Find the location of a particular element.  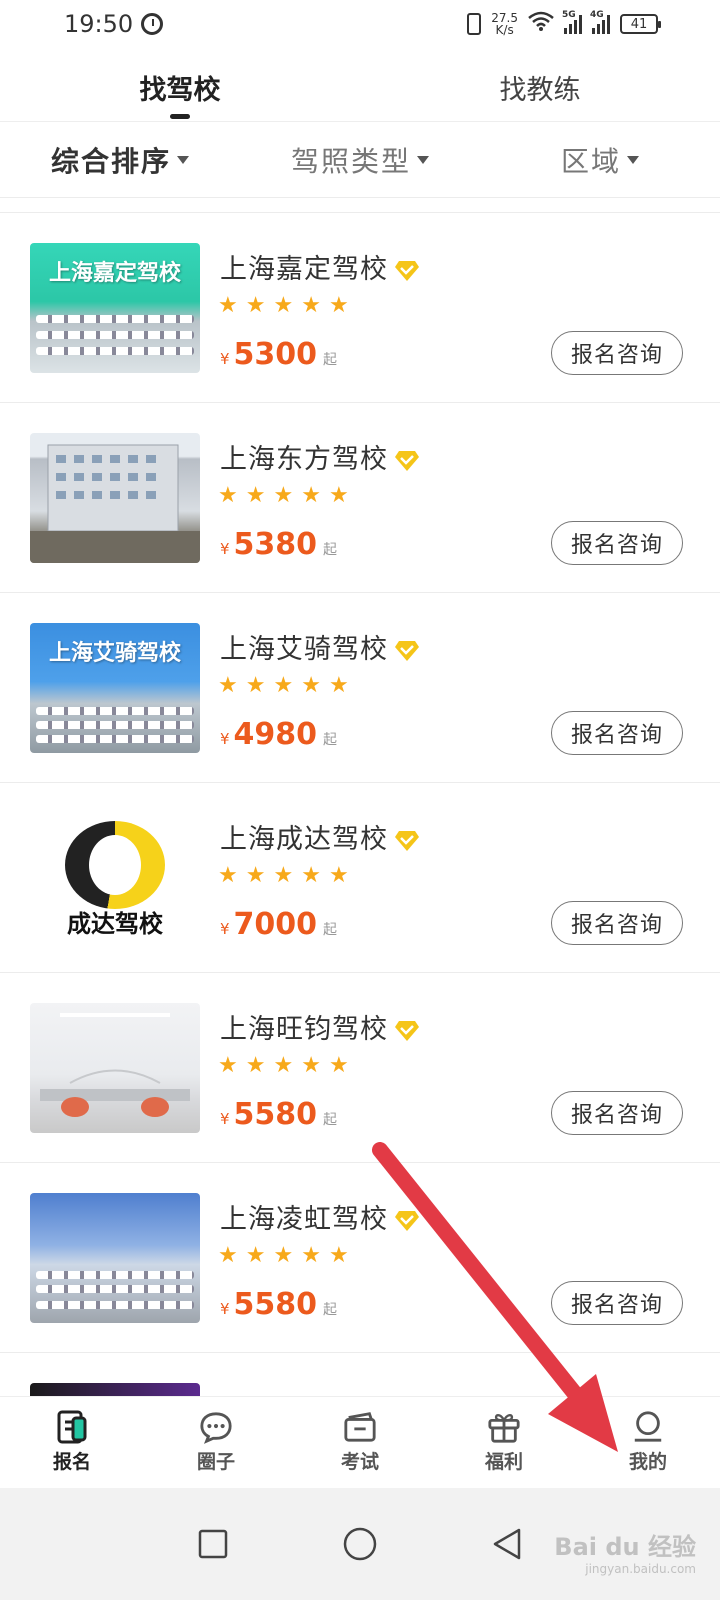

price-value: 5300 is located at coordinates (275, 354).